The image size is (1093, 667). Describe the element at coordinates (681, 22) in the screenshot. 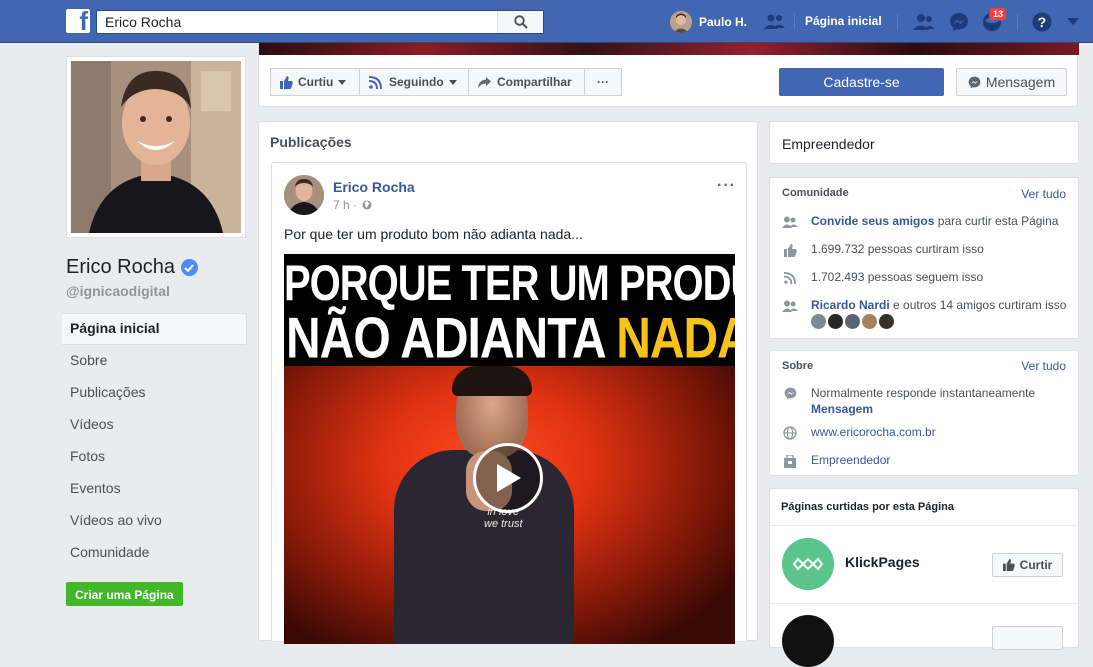

I see `avatar` at that location.